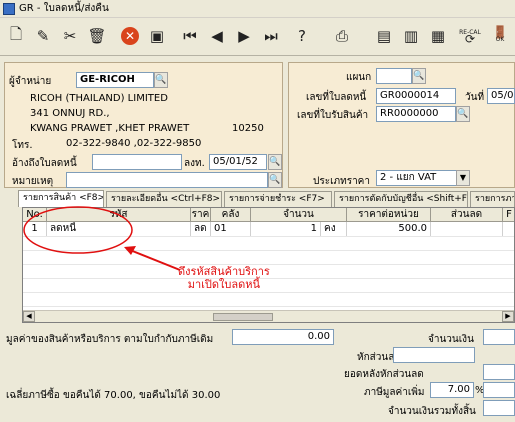  I want to click on total-field, so click(499, 408).